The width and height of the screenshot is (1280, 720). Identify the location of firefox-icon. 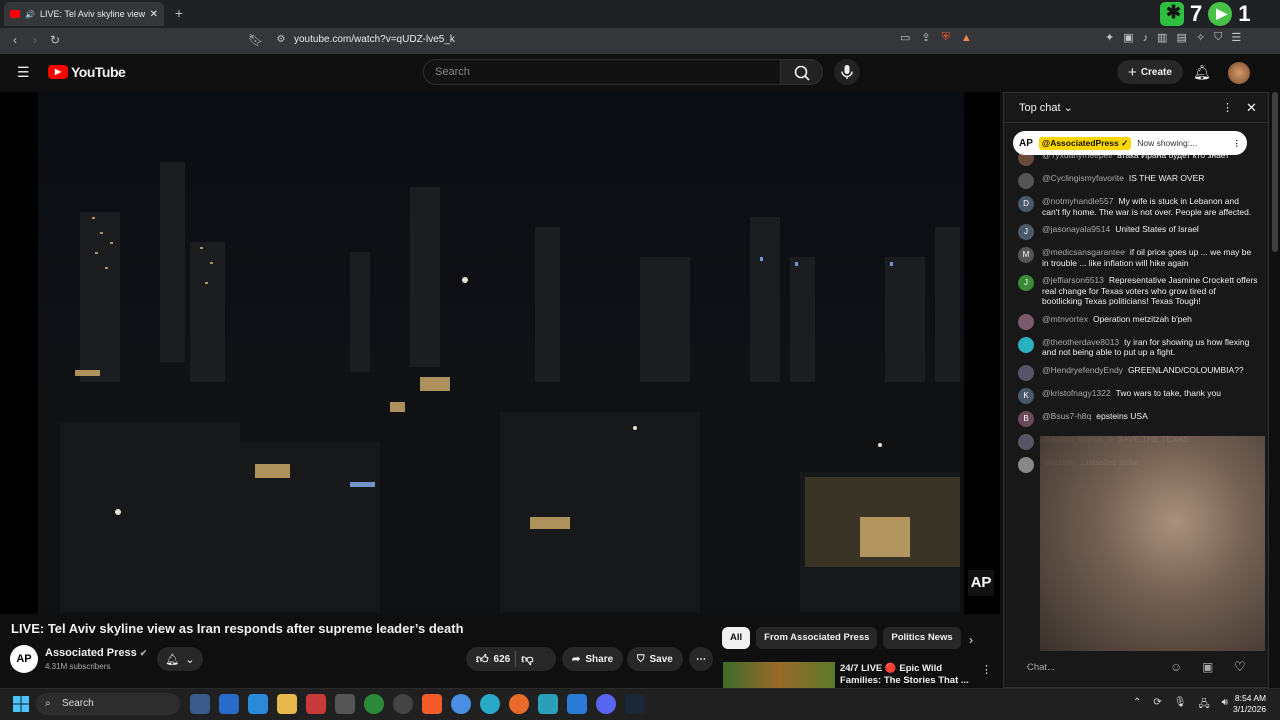
(519, 704).